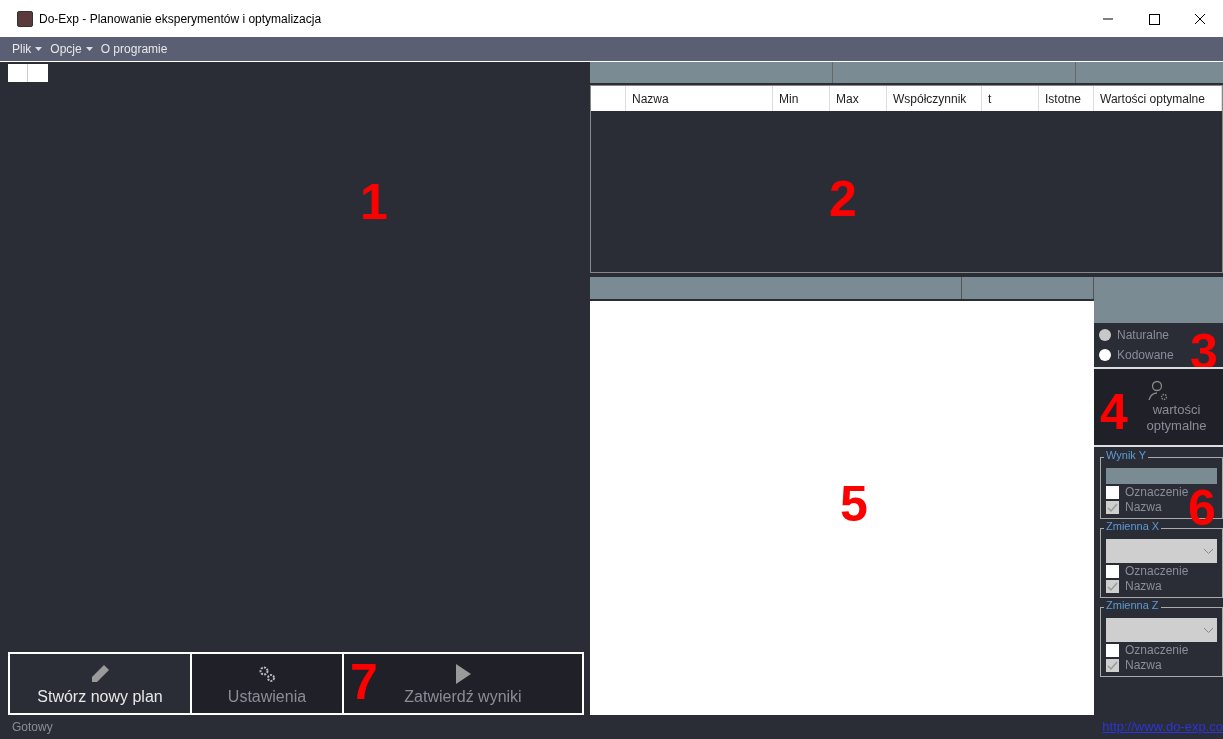  I want to click on group-title: Zmienna X, so click(1133, 526).